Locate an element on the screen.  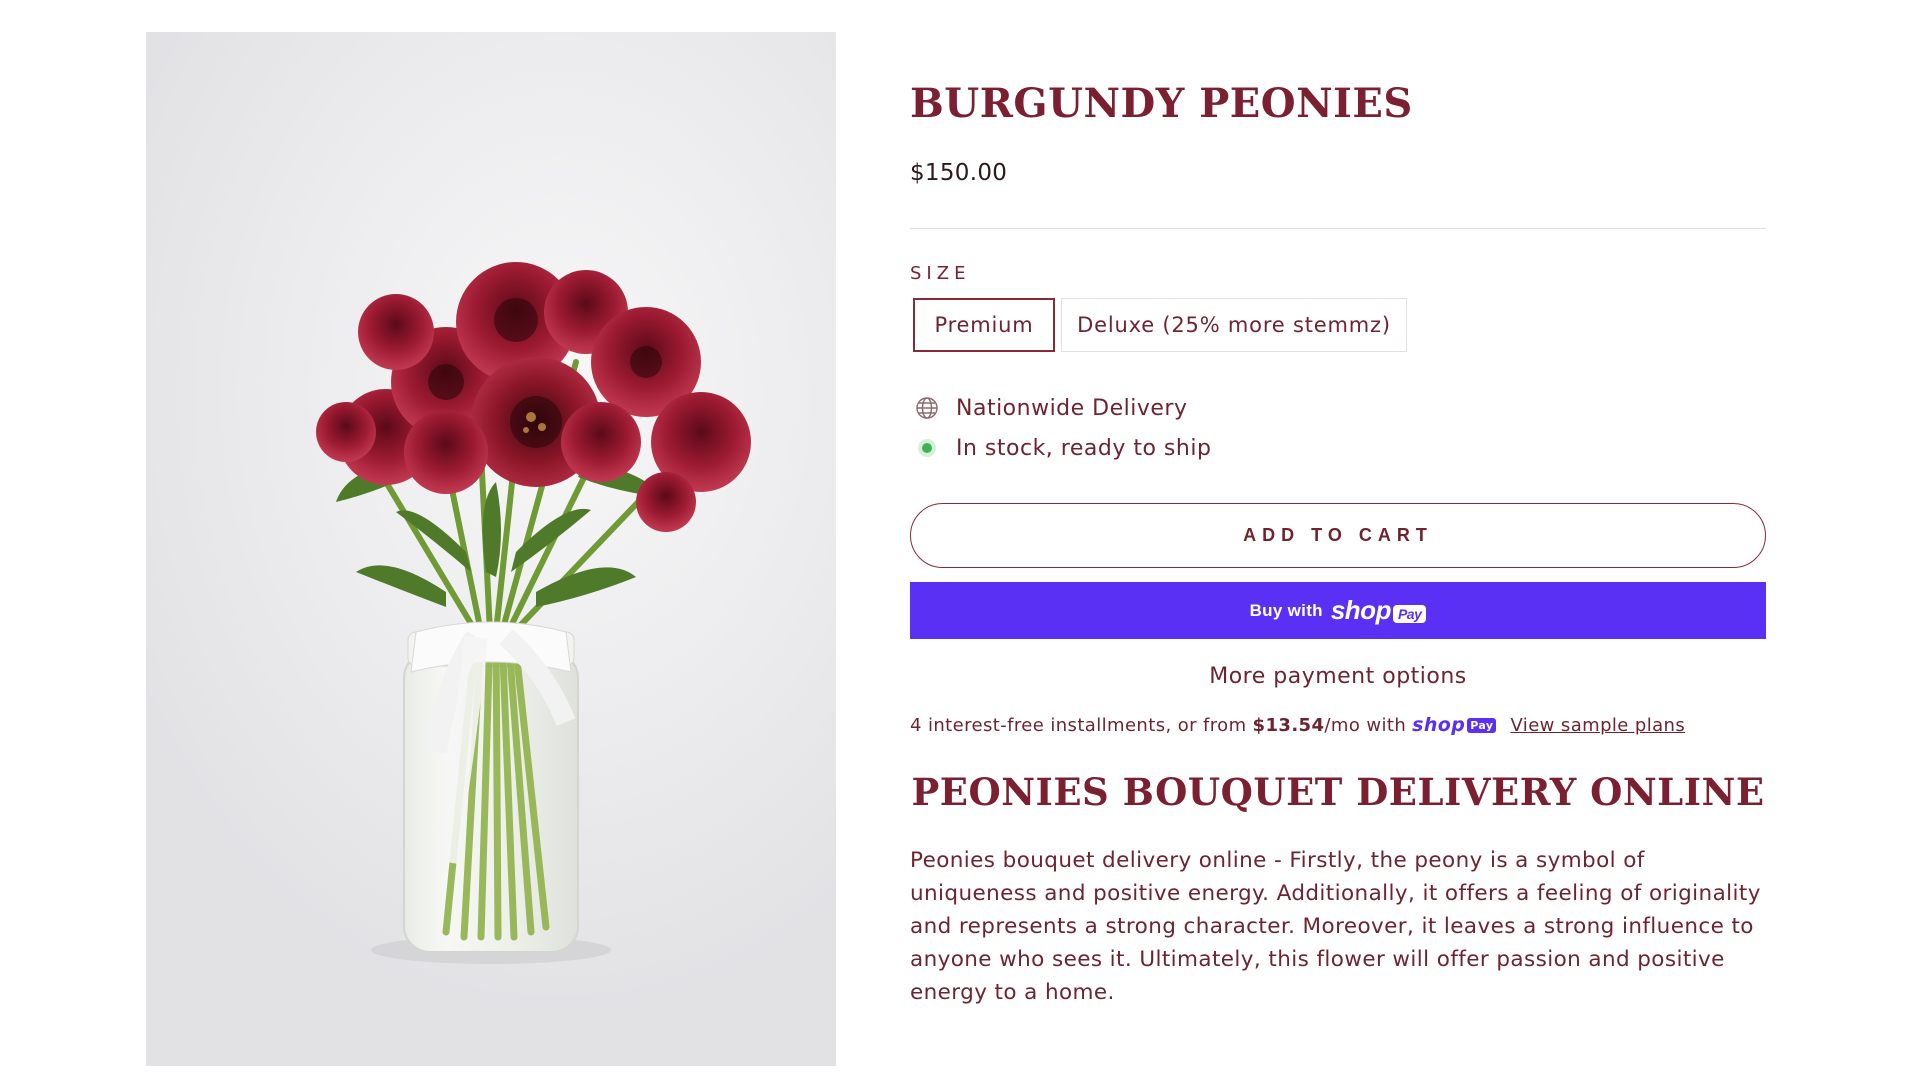
shop-pay-logo-text: shop is located at coordinates (1361, 610).